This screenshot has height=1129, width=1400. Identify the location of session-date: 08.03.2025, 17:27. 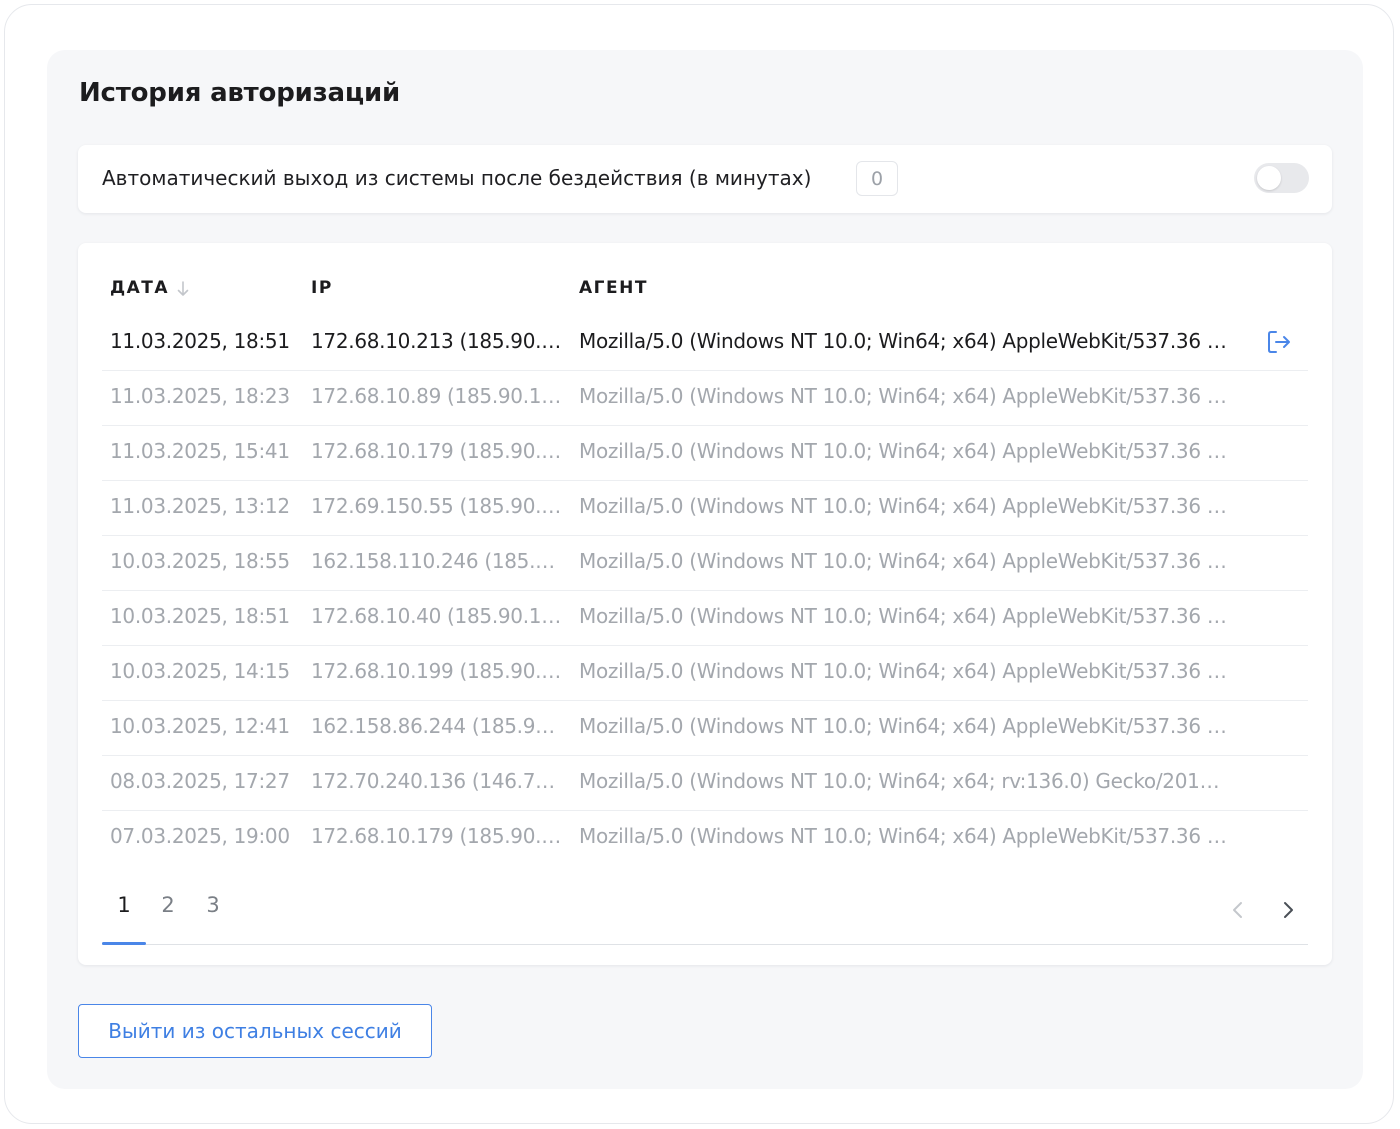
(200, 781).